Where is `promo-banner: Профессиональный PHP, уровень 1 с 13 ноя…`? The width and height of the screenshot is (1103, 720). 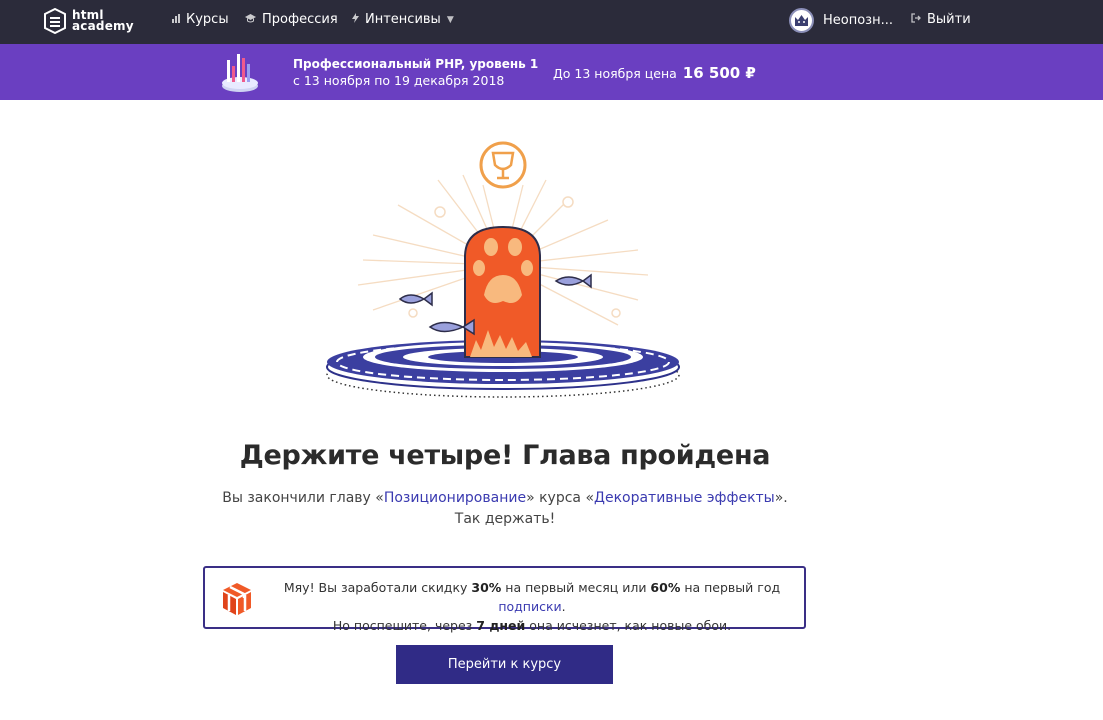 promo-banner: Профессиональный PHP, уровень 1 с 13 ноя… is located at coordinates (551, 72).